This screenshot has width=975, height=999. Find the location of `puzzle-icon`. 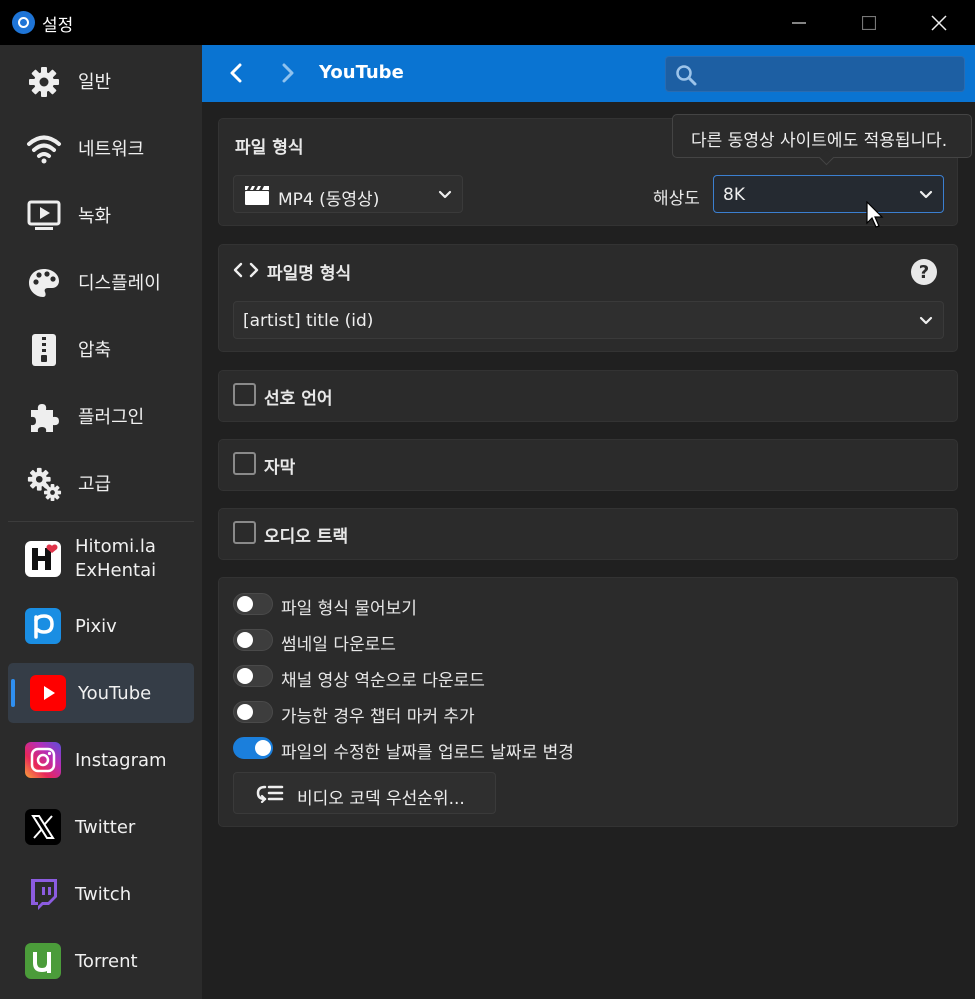

puzzle-icon is located at coordinates (44, 417).